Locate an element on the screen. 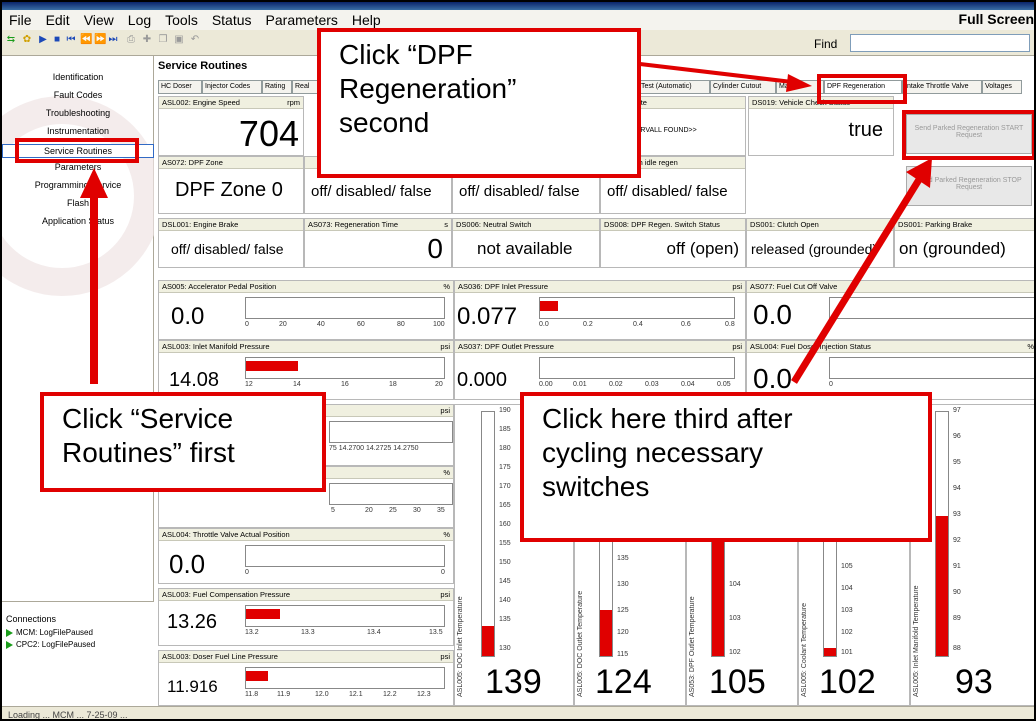 This screenshot has height=721, width=1036. callout-line: Routines” first is located at coordinates (148, 452).